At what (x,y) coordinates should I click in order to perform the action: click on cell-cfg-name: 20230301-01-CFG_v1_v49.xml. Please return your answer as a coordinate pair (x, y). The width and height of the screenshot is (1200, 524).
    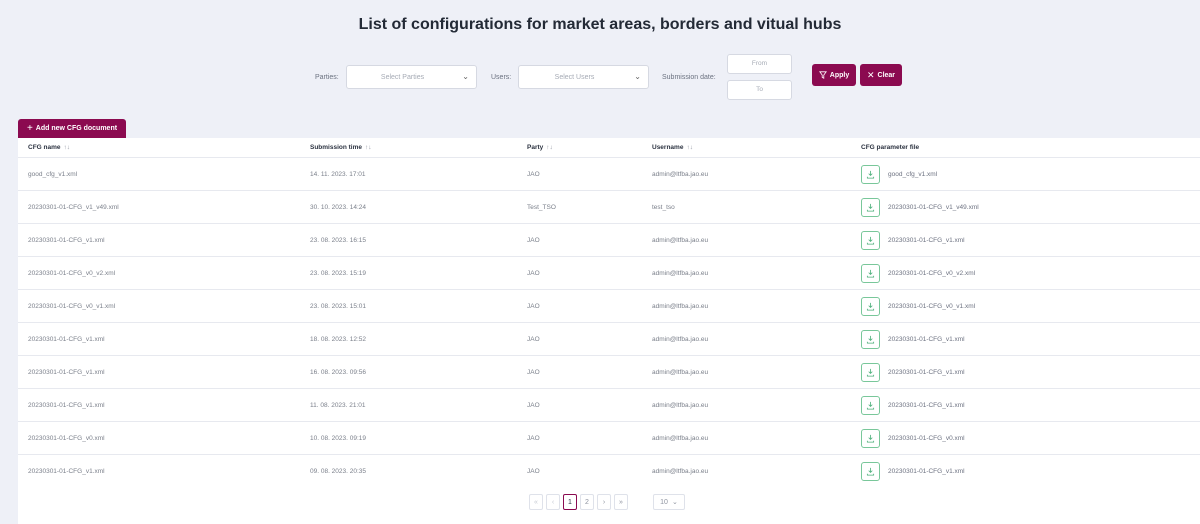
    Looking at the image, I should click on (73, 207).